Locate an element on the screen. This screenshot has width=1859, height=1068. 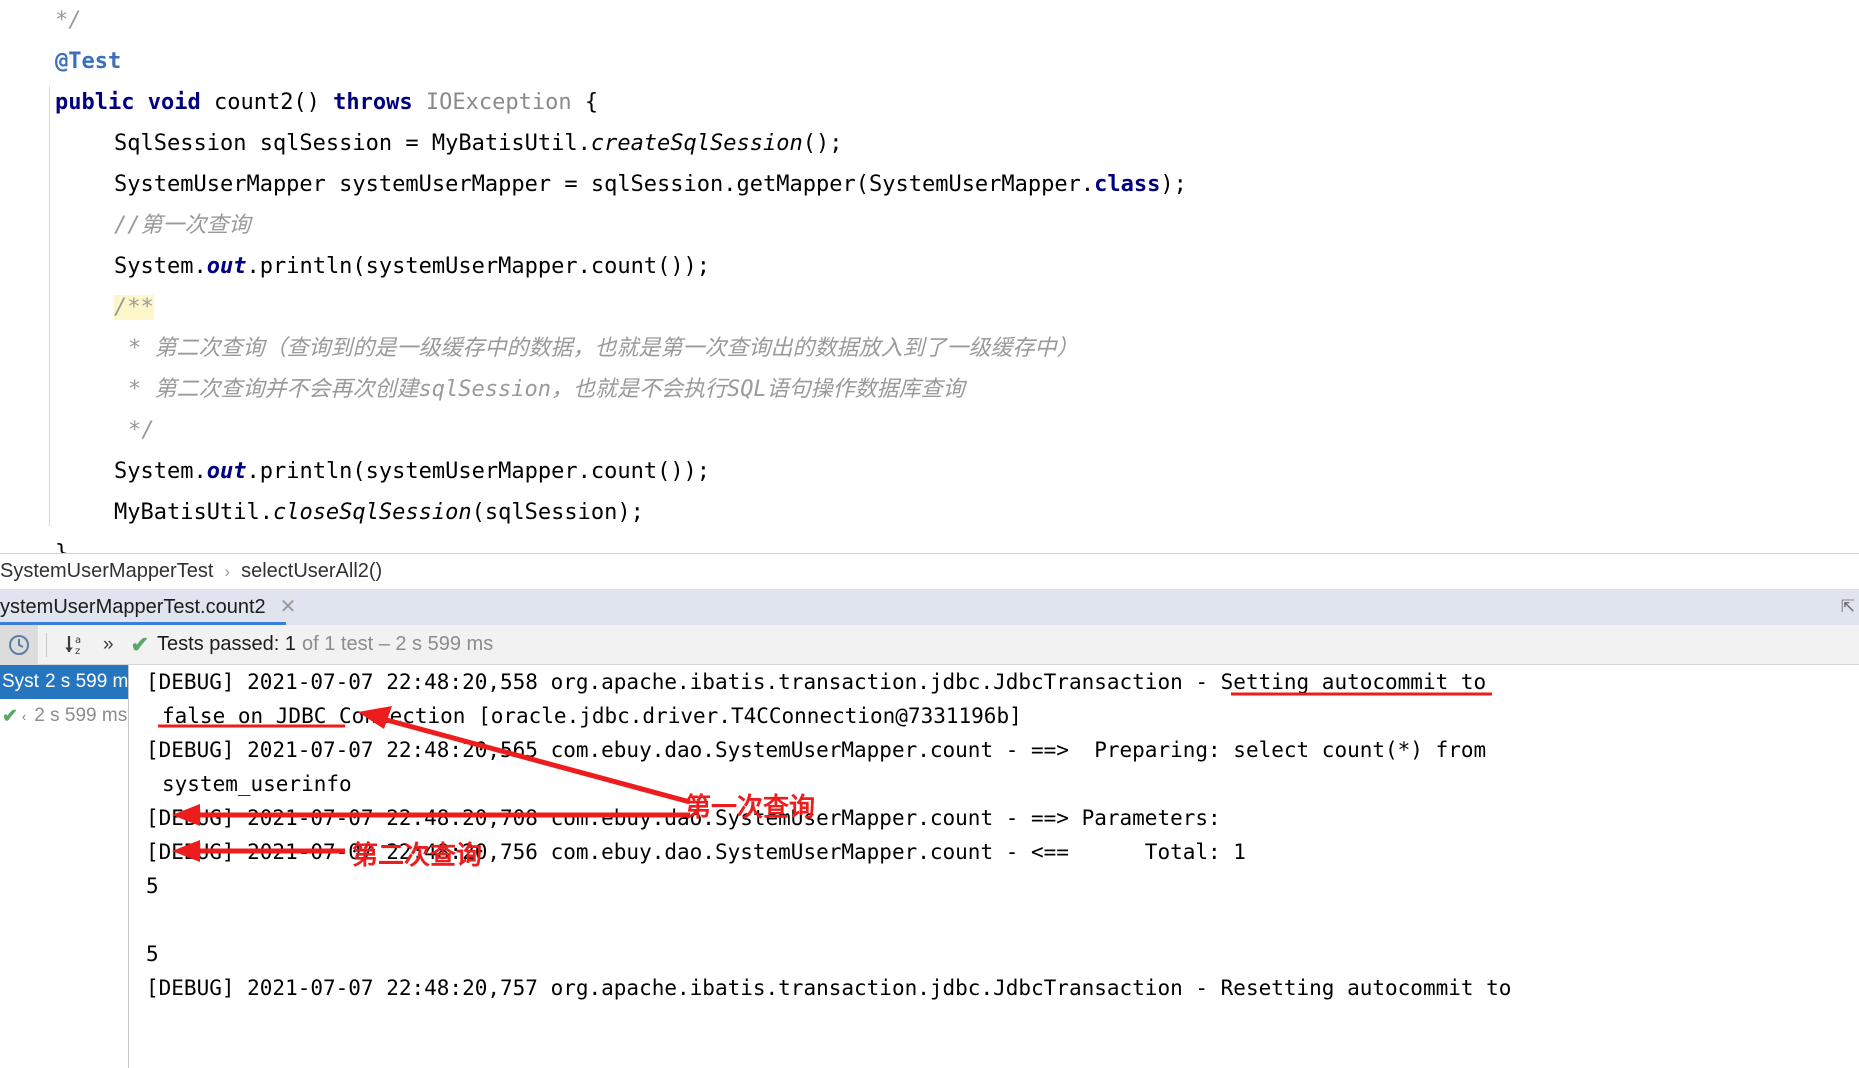
test-tree-row: Syst2 s 599 ms is located at coordinates (64, 682).